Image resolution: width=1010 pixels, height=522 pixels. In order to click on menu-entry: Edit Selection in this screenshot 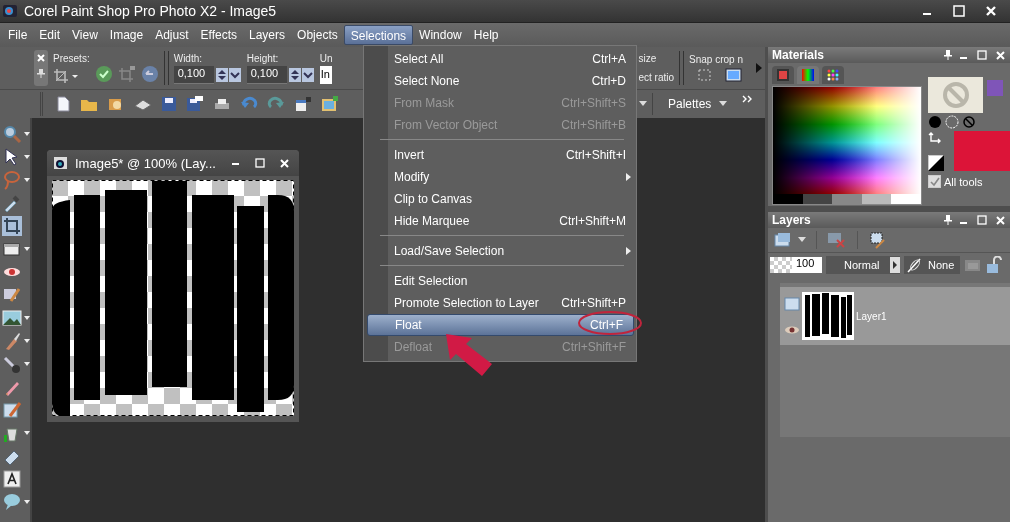, I will do `click(500, 281)`.